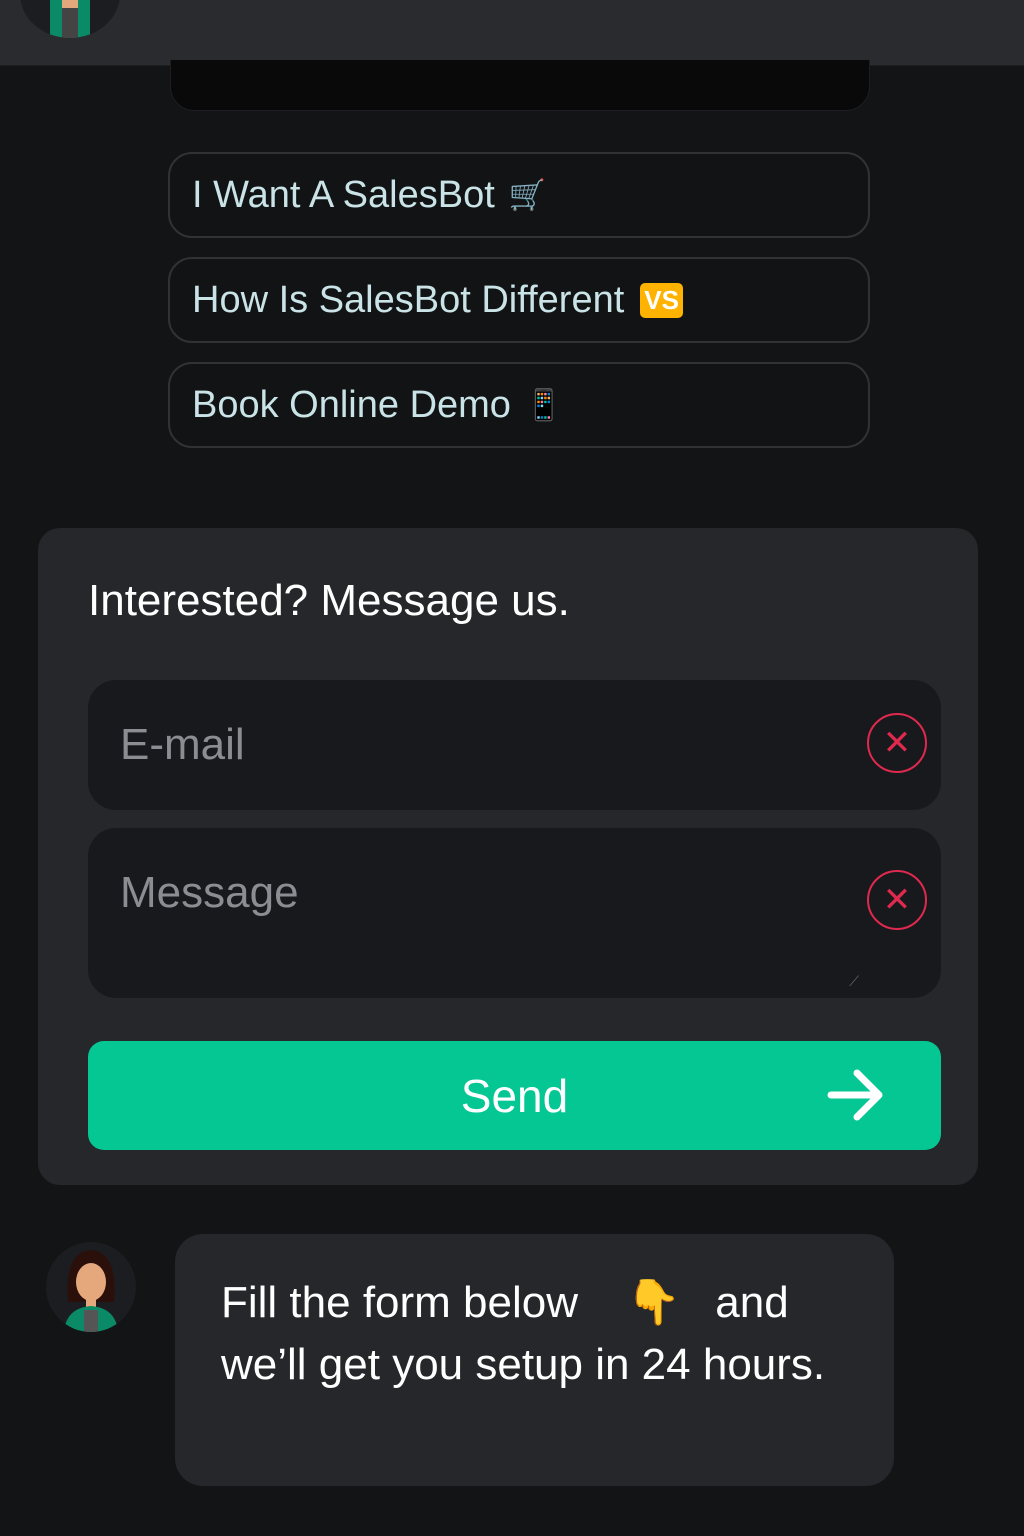 This screenshot has width=1024, height=1536. I want to click on quick-reply-book-demo: Book Online Demo 📱, so click(519, 405).